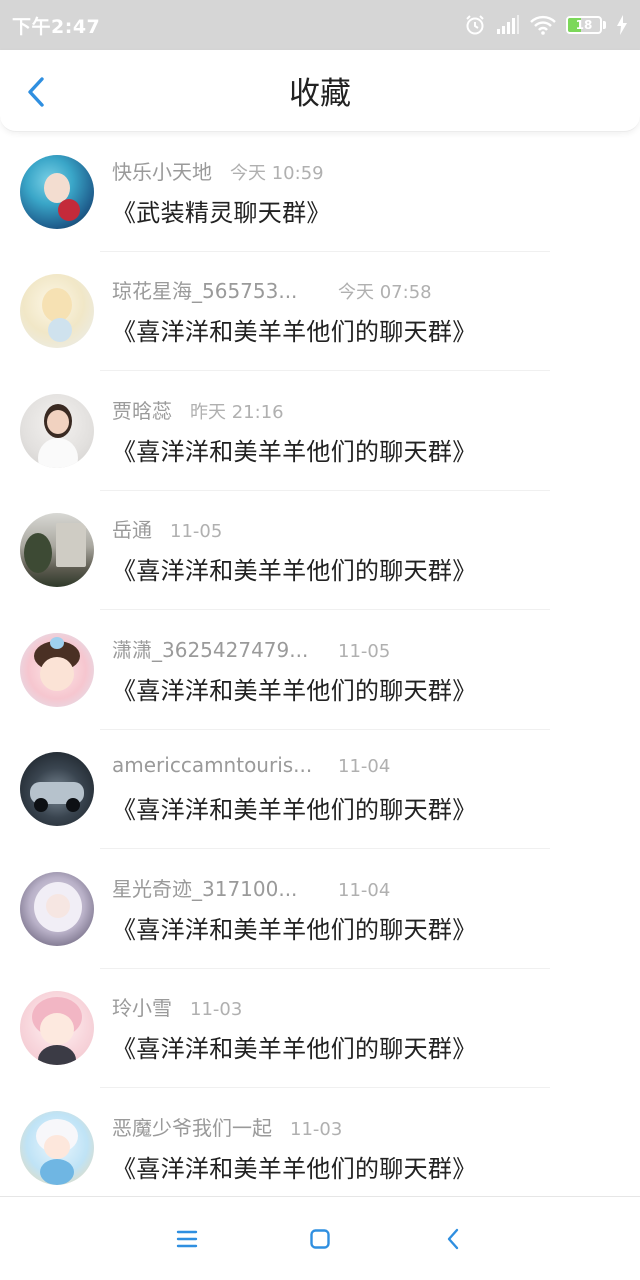 This screenshot has height=1280, width=640. What do you see at coordinates (508, 25) in the screenshot?
I see `signal-icon` at bounding box center [508, 25].